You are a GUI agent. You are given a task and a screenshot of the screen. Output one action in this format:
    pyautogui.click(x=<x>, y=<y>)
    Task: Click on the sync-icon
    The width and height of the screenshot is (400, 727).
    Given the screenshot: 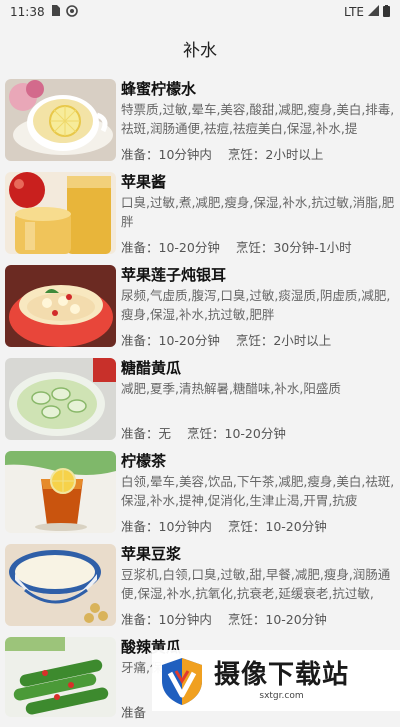 What is the action you would take?
    pyautogui.click(x=71, y=12)
    